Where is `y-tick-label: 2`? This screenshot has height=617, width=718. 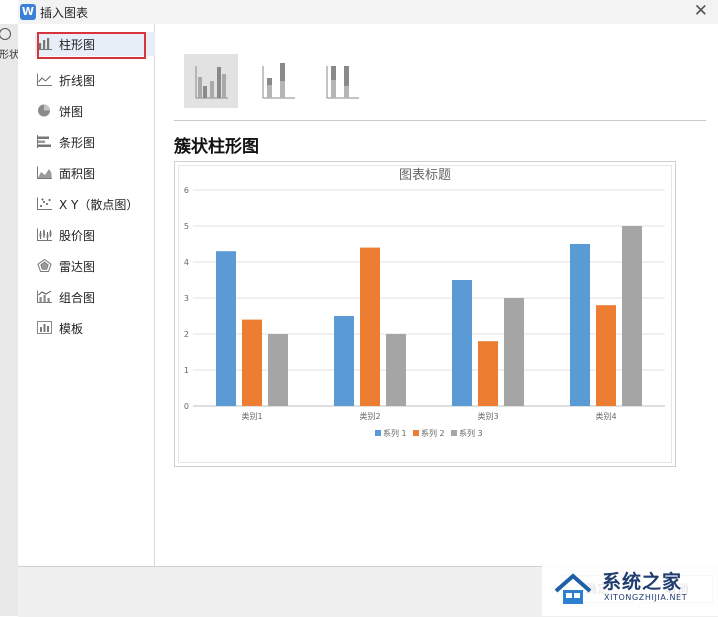 y-tick-label: 2 is located at coordinates (186, 334).